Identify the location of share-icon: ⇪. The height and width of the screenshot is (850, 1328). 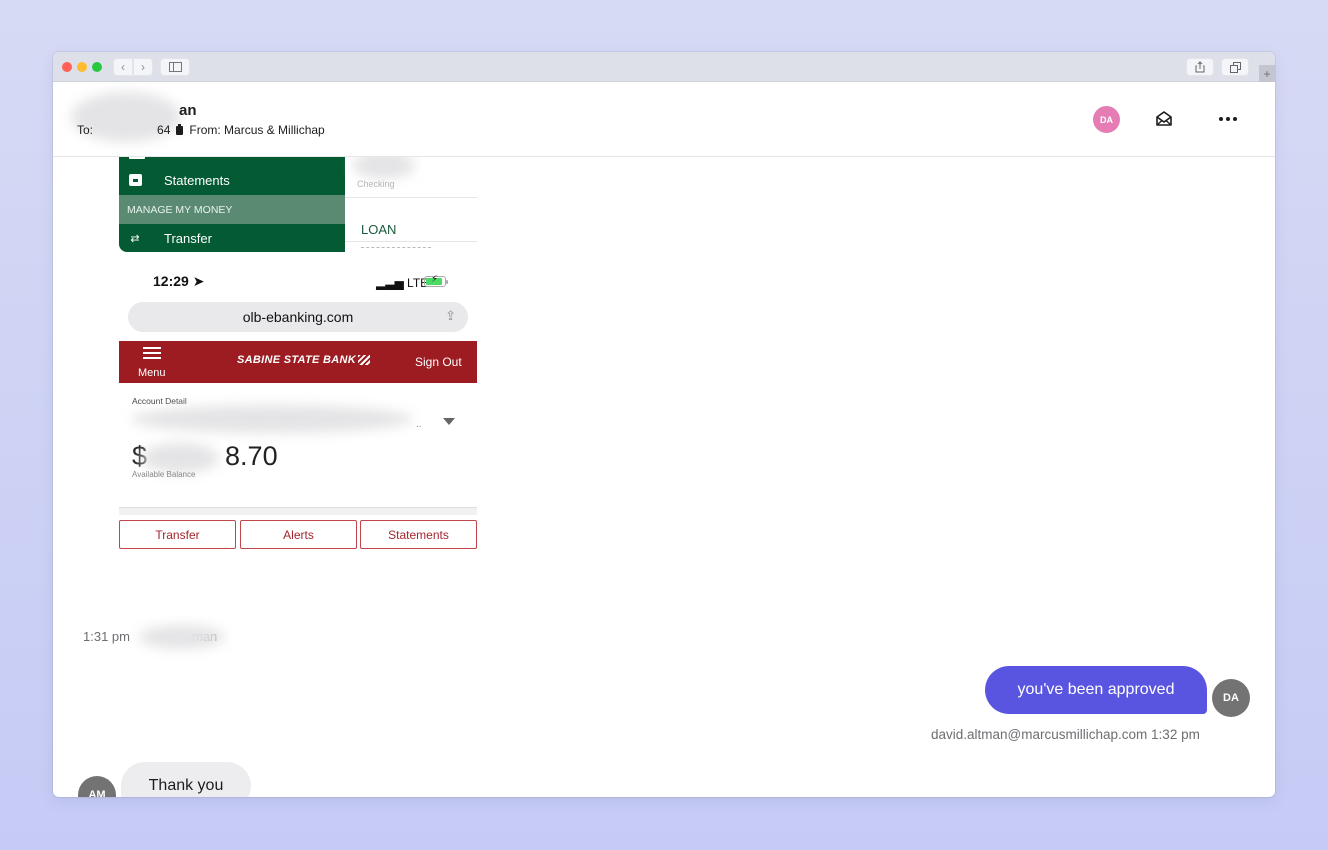
(450, 315).